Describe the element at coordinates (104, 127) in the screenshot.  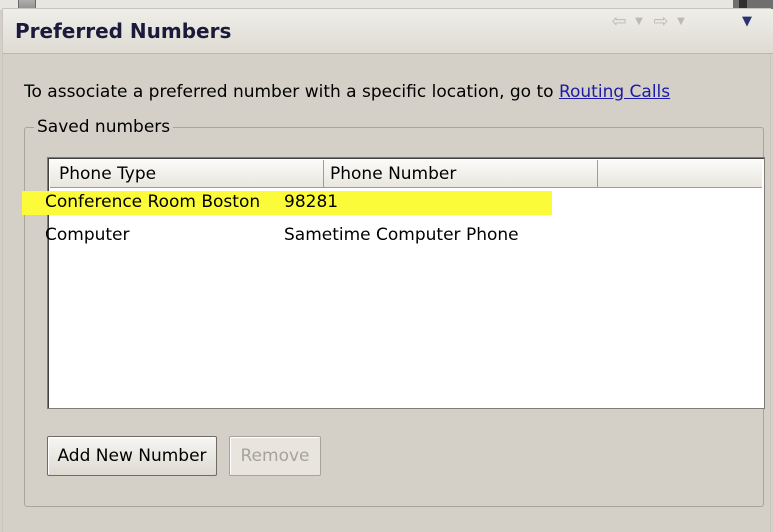
I see `saved-numbers-legend: Saved numbers` at that location.